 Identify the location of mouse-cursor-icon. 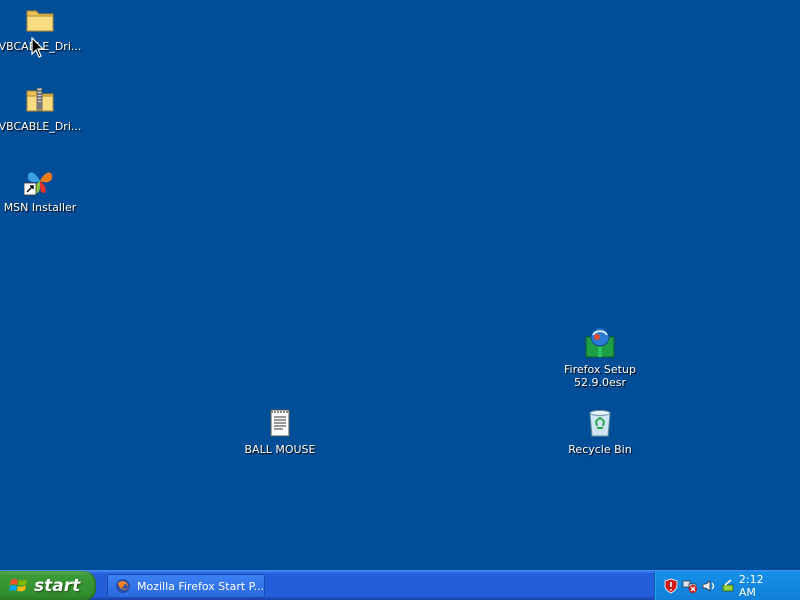
(38, 47).